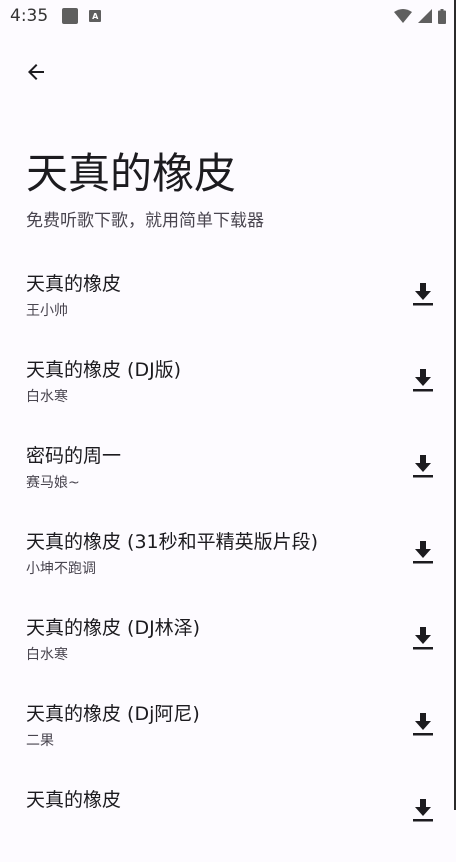 The width and height of the screenshot is (456, 862). I want to click on song-artist: 小坤不跑调, so click(61, 569).